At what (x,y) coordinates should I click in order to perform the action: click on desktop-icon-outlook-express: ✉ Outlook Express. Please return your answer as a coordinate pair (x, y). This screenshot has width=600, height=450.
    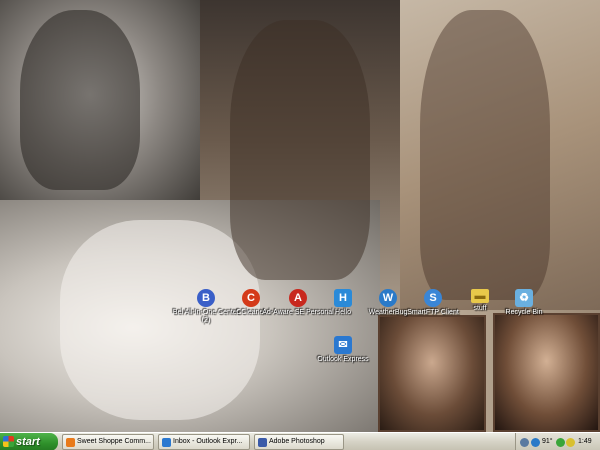
    Looking at the image, I should click on (343, 350).